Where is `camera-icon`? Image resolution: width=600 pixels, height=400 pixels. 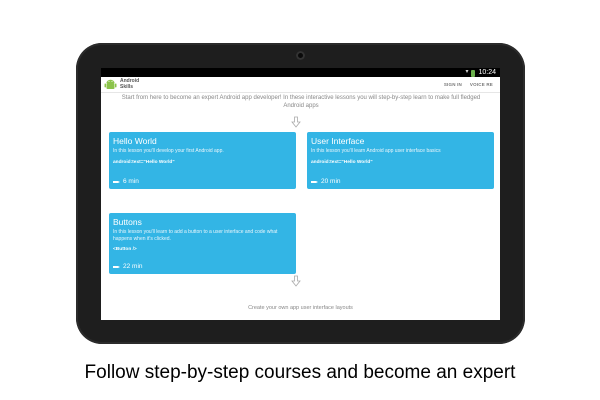 camera-icon is located at coordinates (300, 55).